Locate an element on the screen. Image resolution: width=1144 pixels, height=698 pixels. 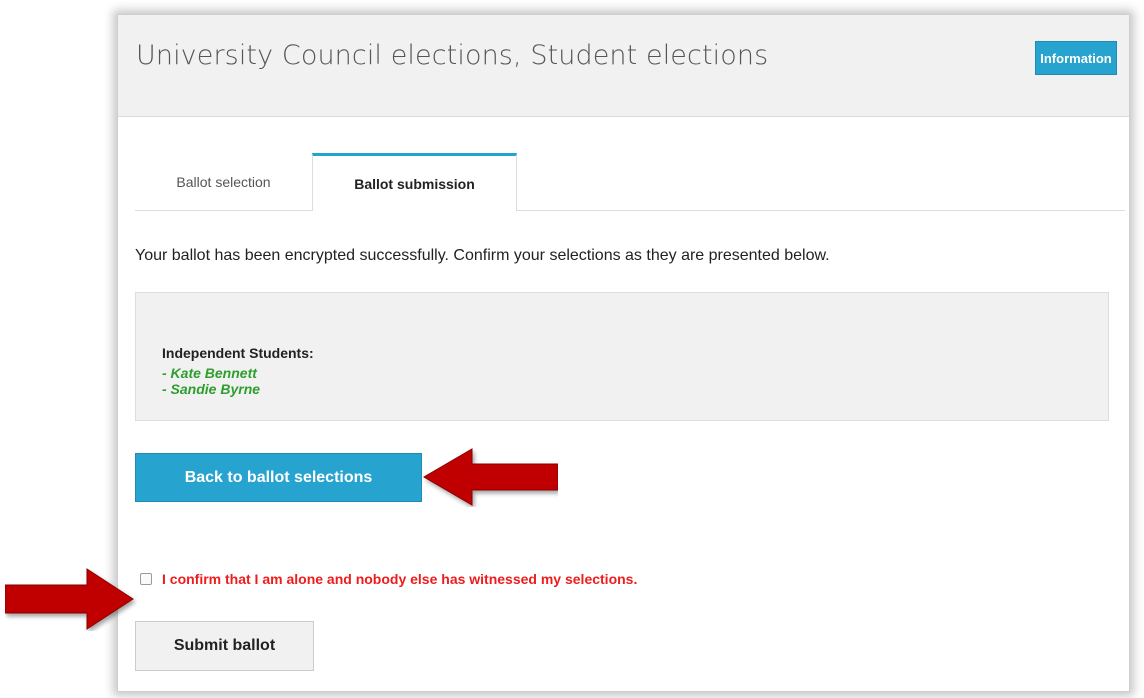
submit-ballot-button: Submit ballot is located at coordinates (224, 646).